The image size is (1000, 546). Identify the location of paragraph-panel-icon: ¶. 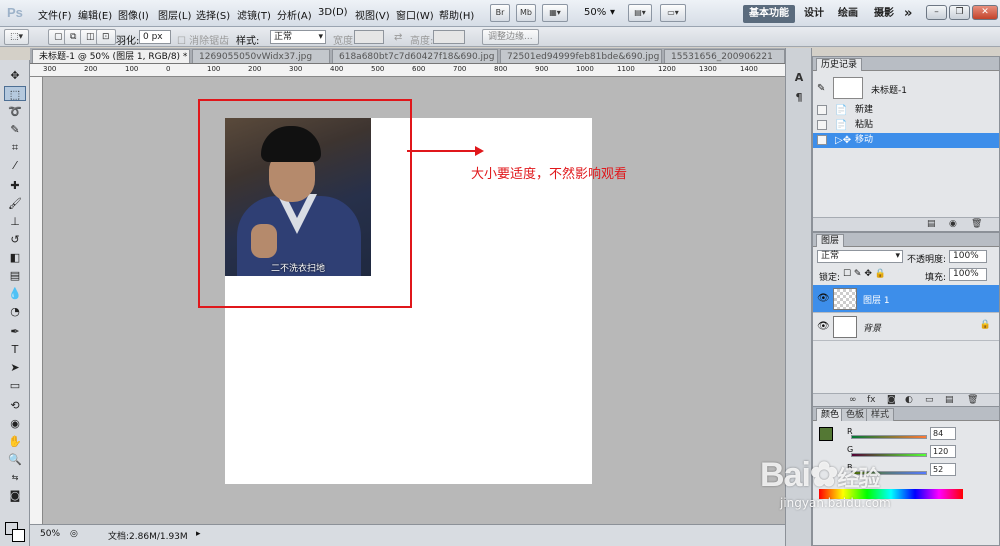
(799, 98).